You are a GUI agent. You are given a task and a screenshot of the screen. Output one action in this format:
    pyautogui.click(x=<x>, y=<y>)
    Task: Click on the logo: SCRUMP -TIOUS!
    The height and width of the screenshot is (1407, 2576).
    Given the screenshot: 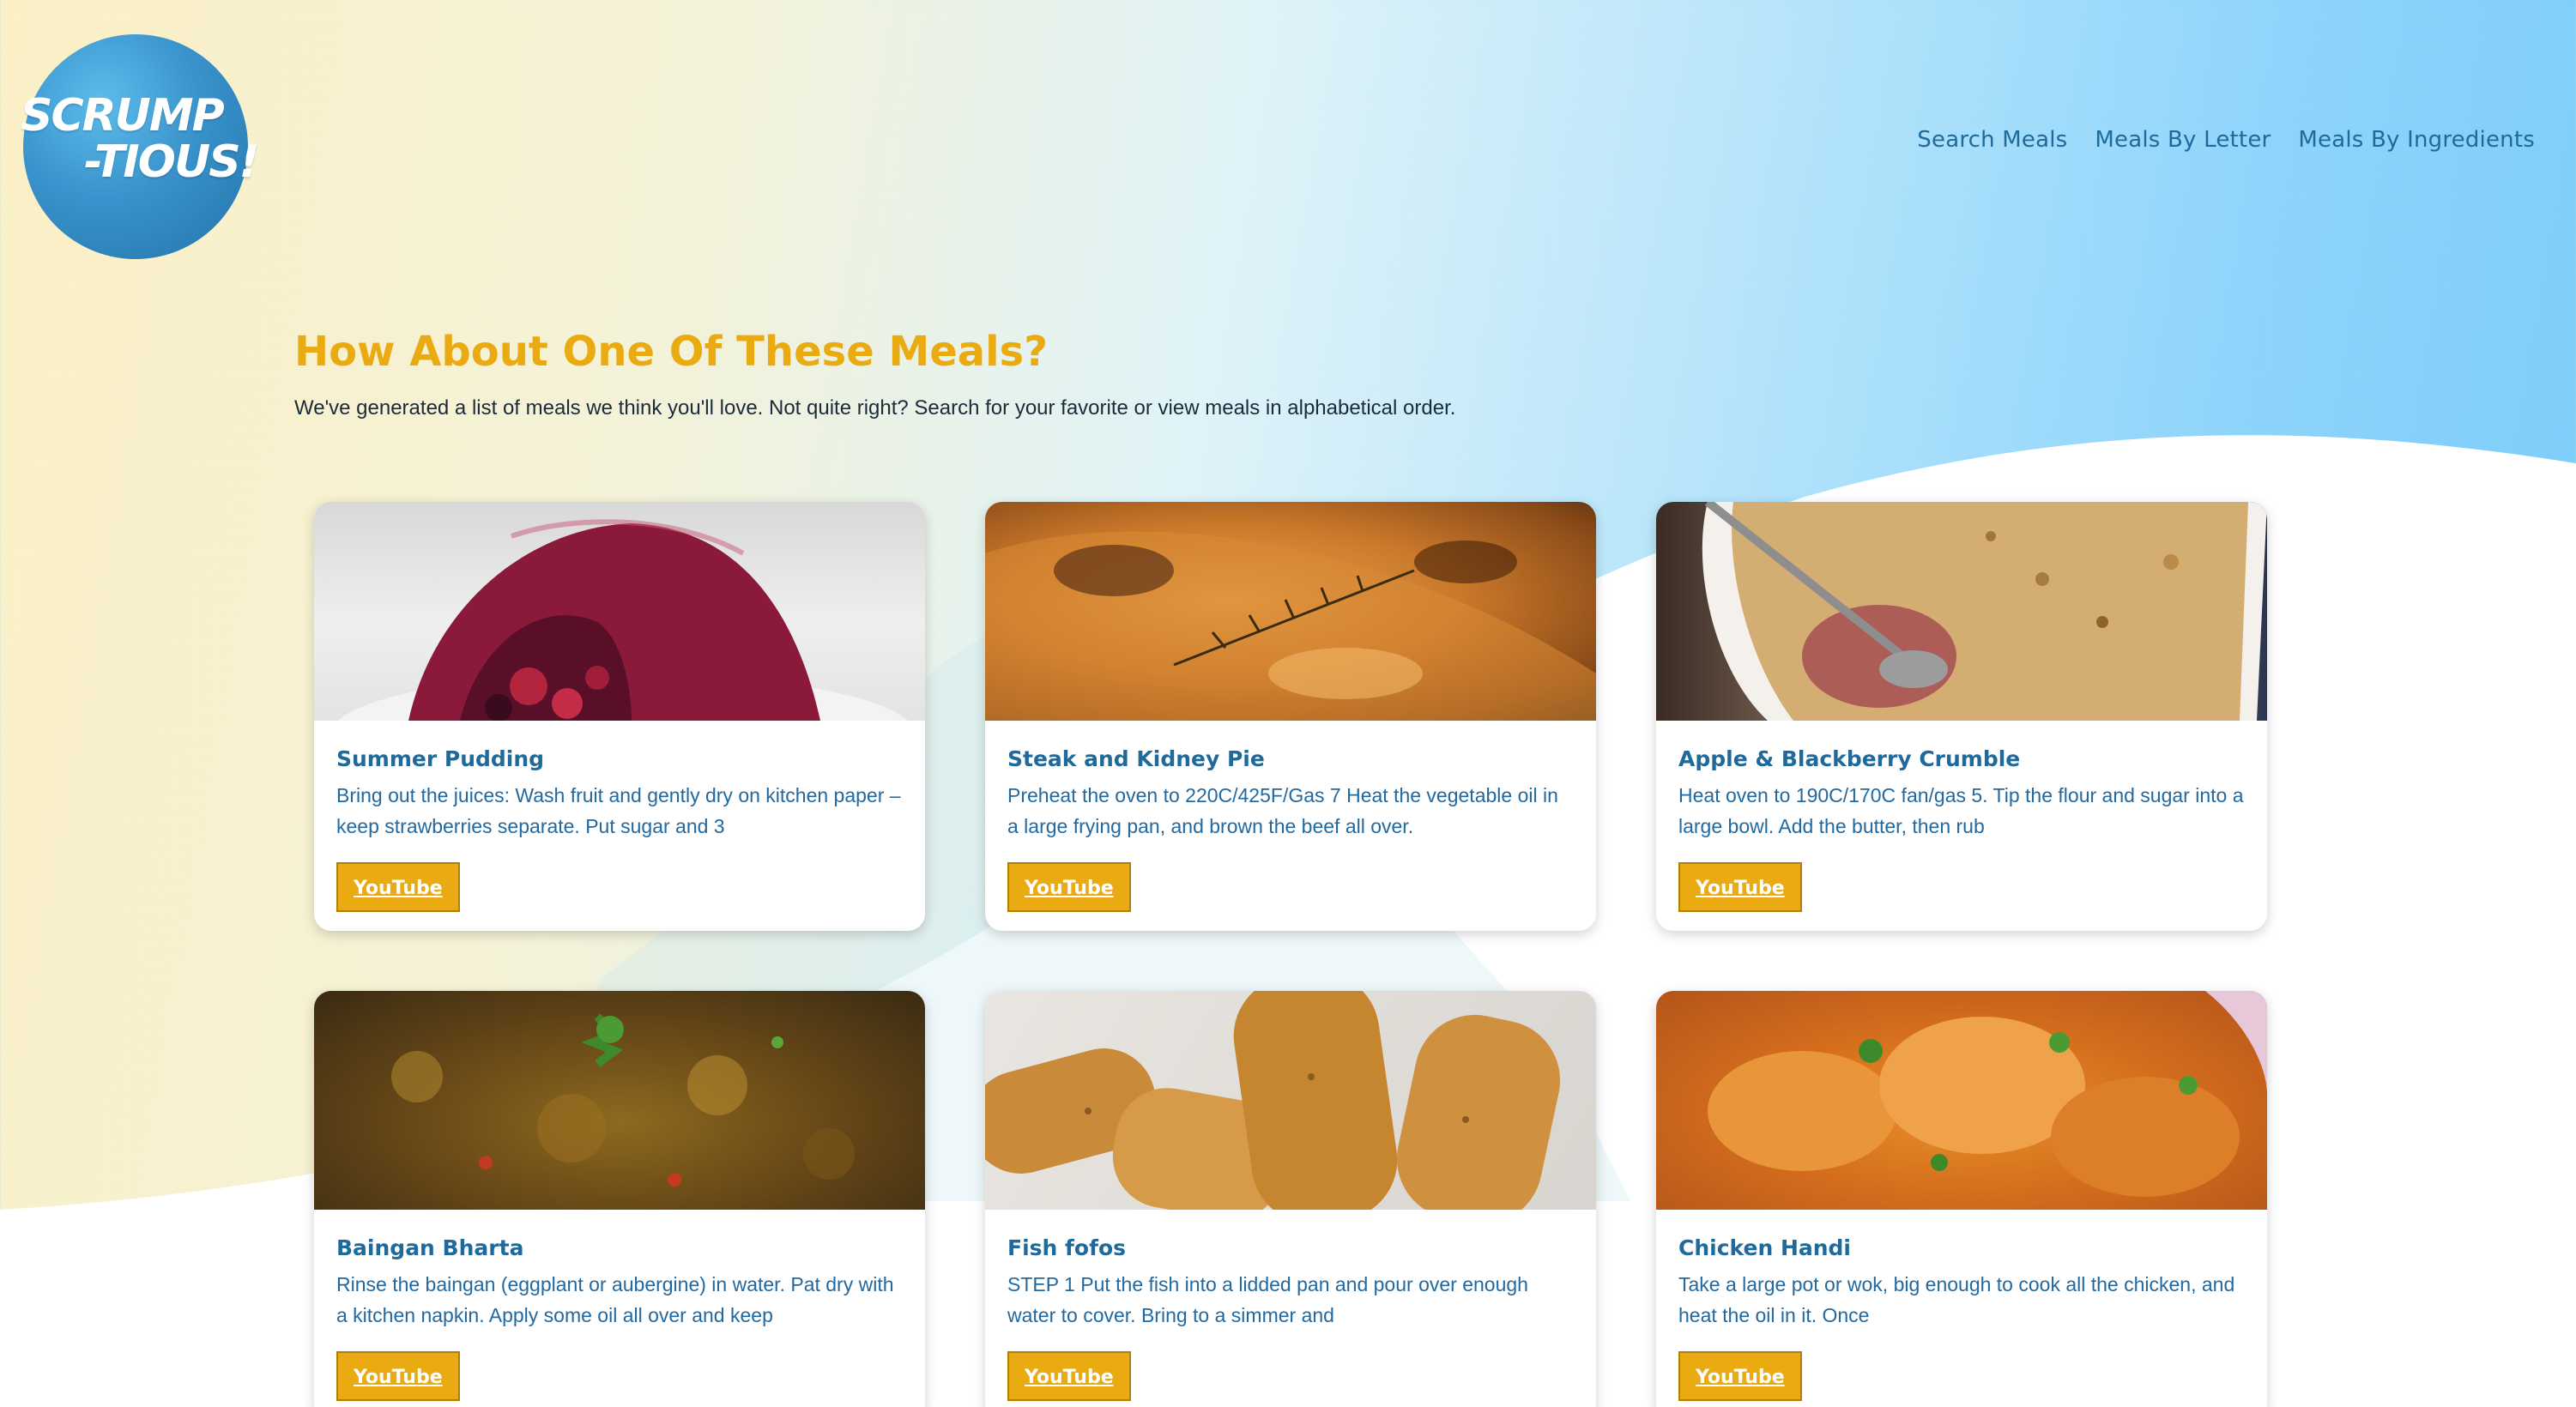 What is the action you would take?
    pyautogui.click(x=140, y=146)
    